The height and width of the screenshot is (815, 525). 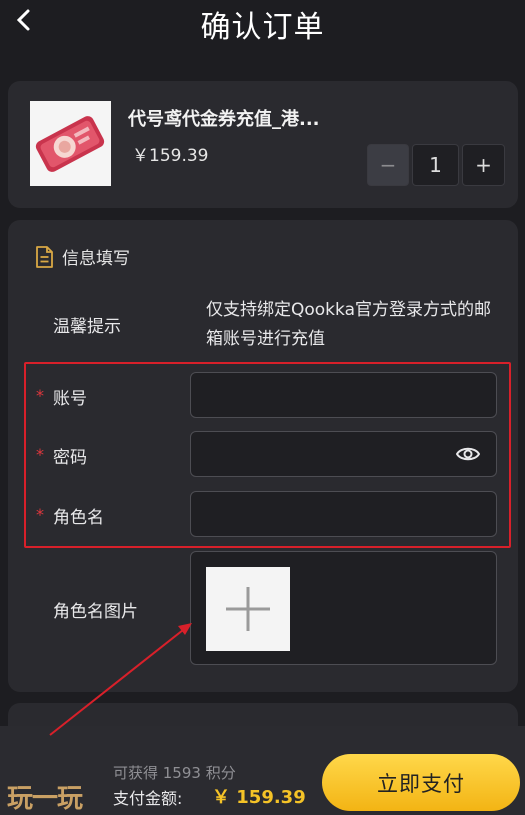 I want to click on page-title: 确认订单, so click(x=262, y=27).